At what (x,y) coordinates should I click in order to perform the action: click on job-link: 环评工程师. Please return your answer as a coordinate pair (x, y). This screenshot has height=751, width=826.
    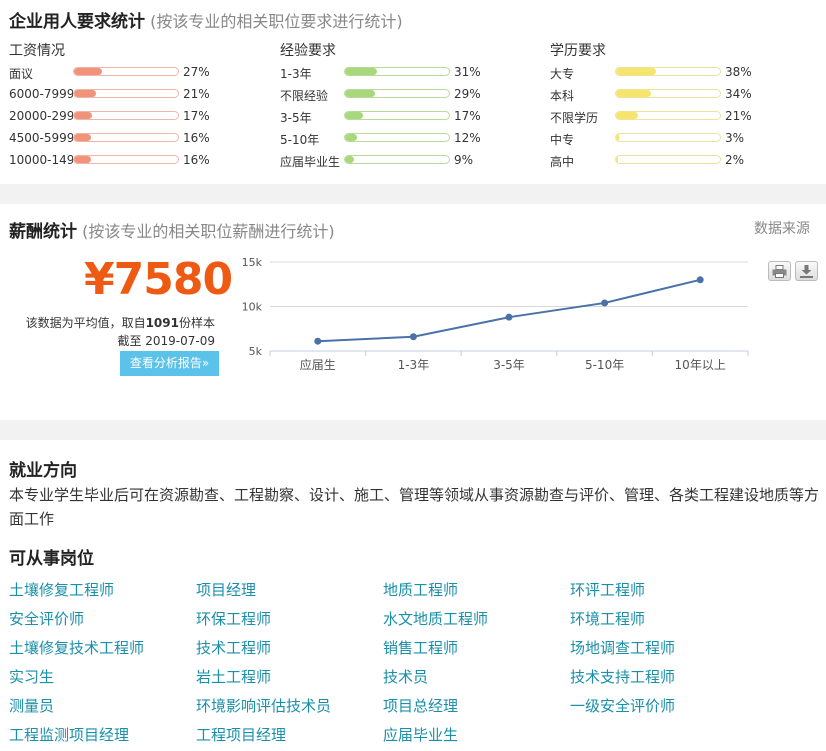
    Looking at the image, I should click on (607, 589).